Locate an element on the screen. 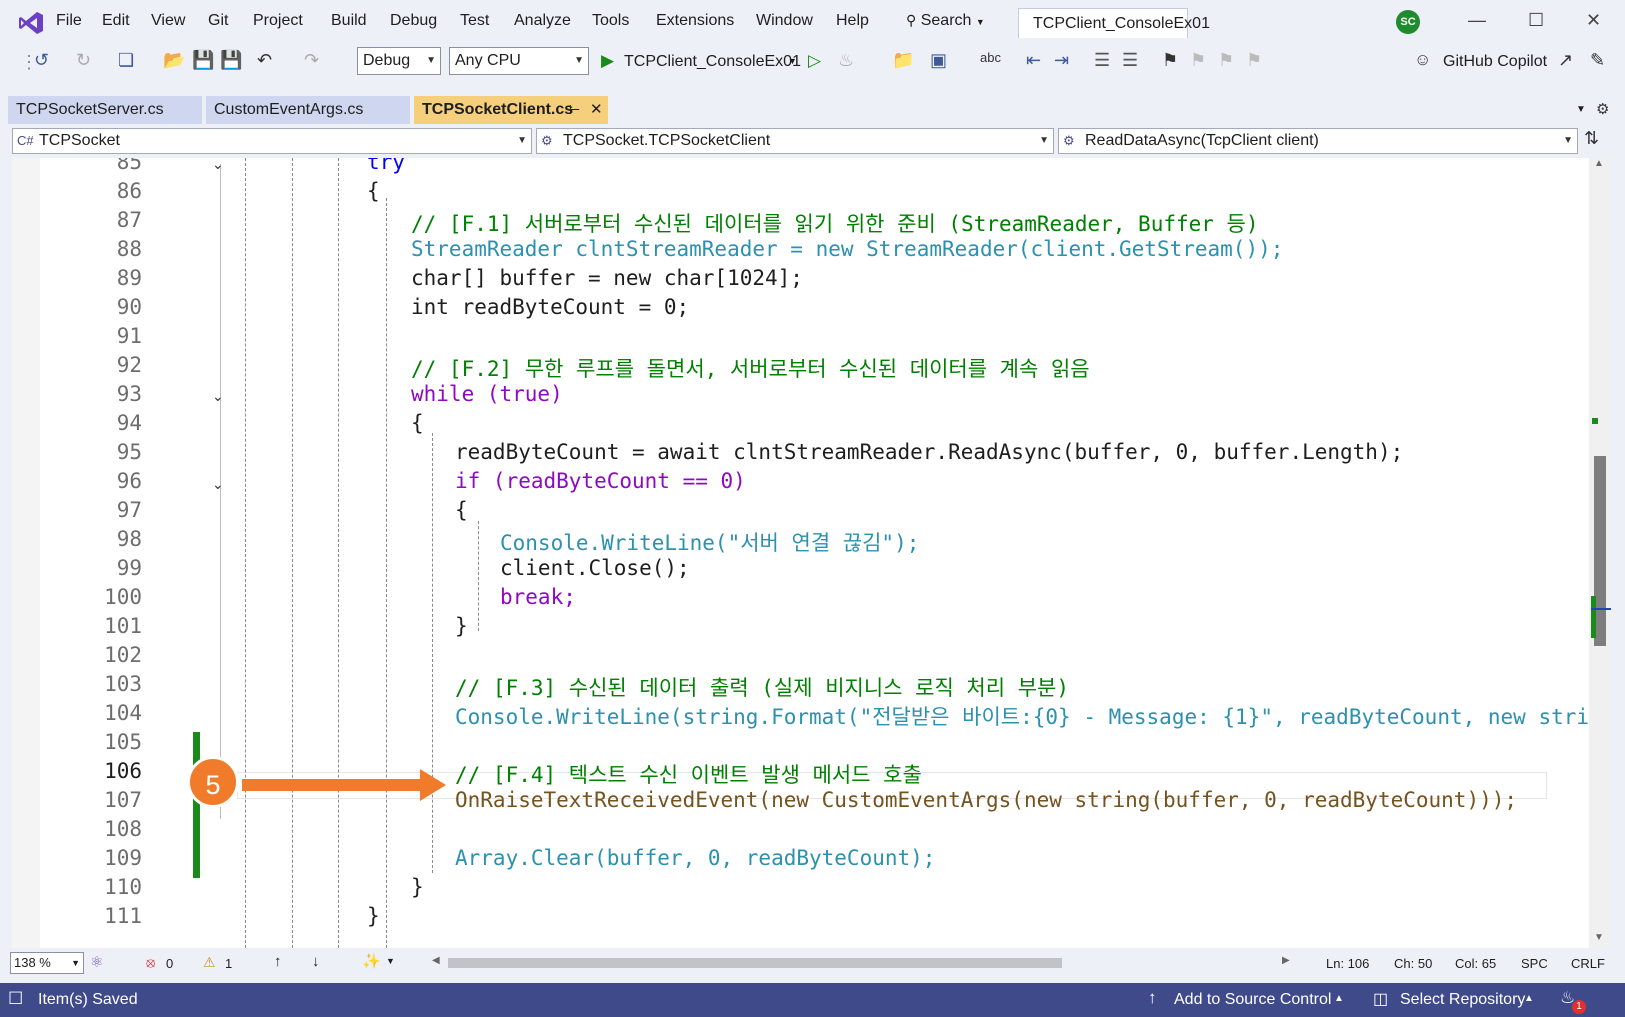  forward-icon: ↻ is located at coordinates (83, 60).